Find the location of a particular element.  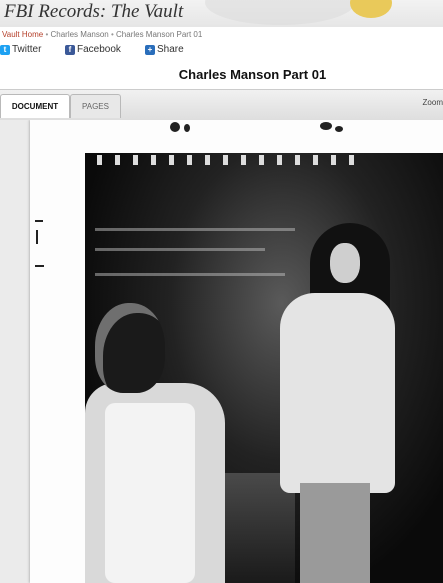

tab-pages: PAGES is located at coordinates (95, 106).